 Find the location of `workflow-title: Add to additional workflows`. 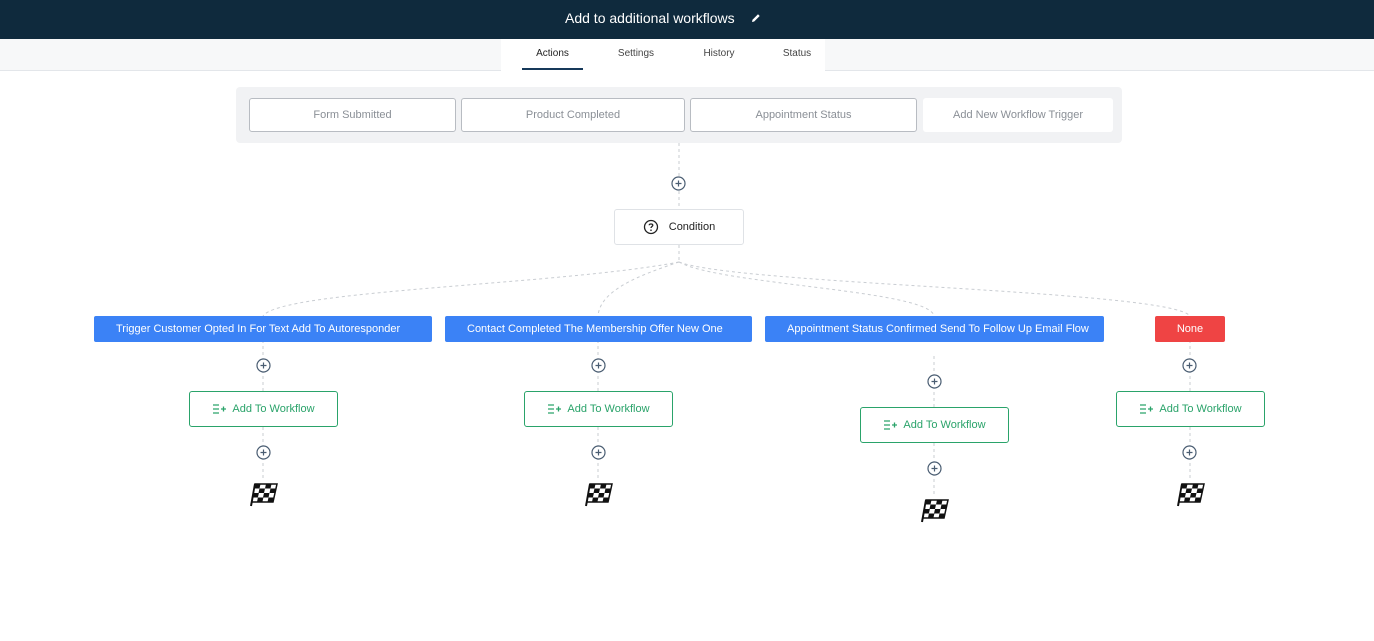

workflow-title: Add to additional workflows is located at coordinates (650, 18).